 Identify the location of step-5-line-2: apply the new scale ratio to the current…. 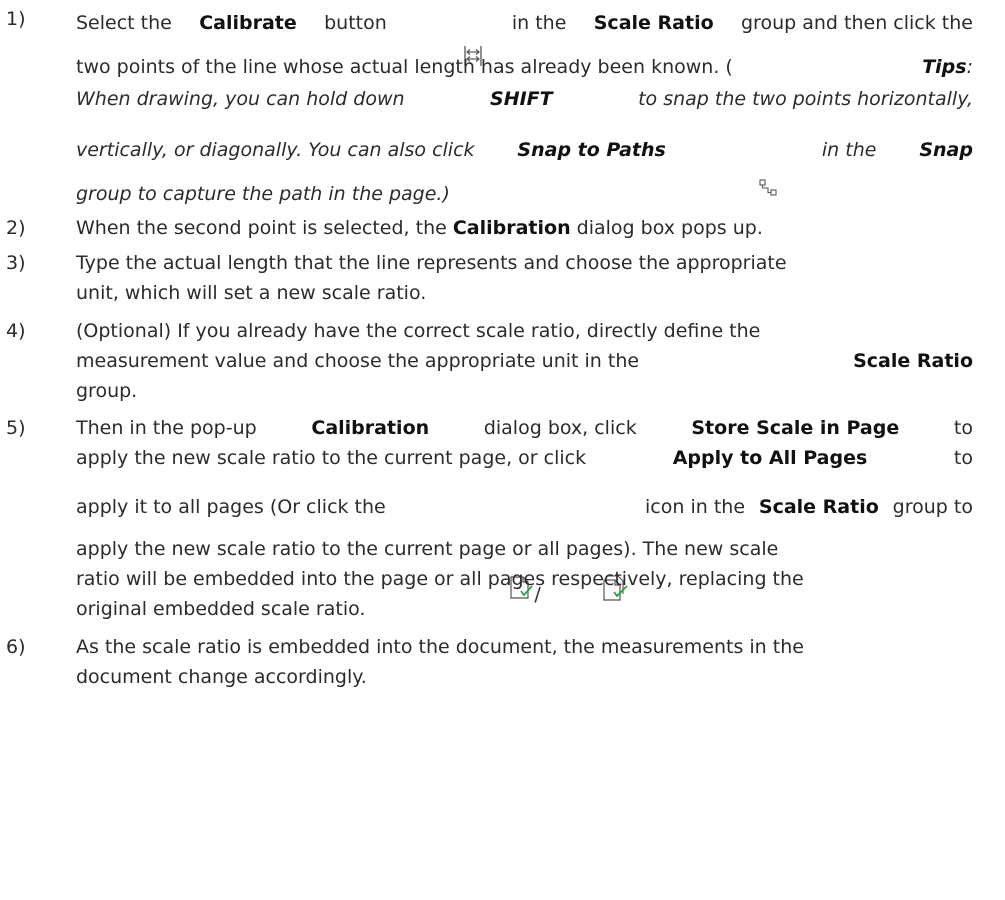
(524, 458).